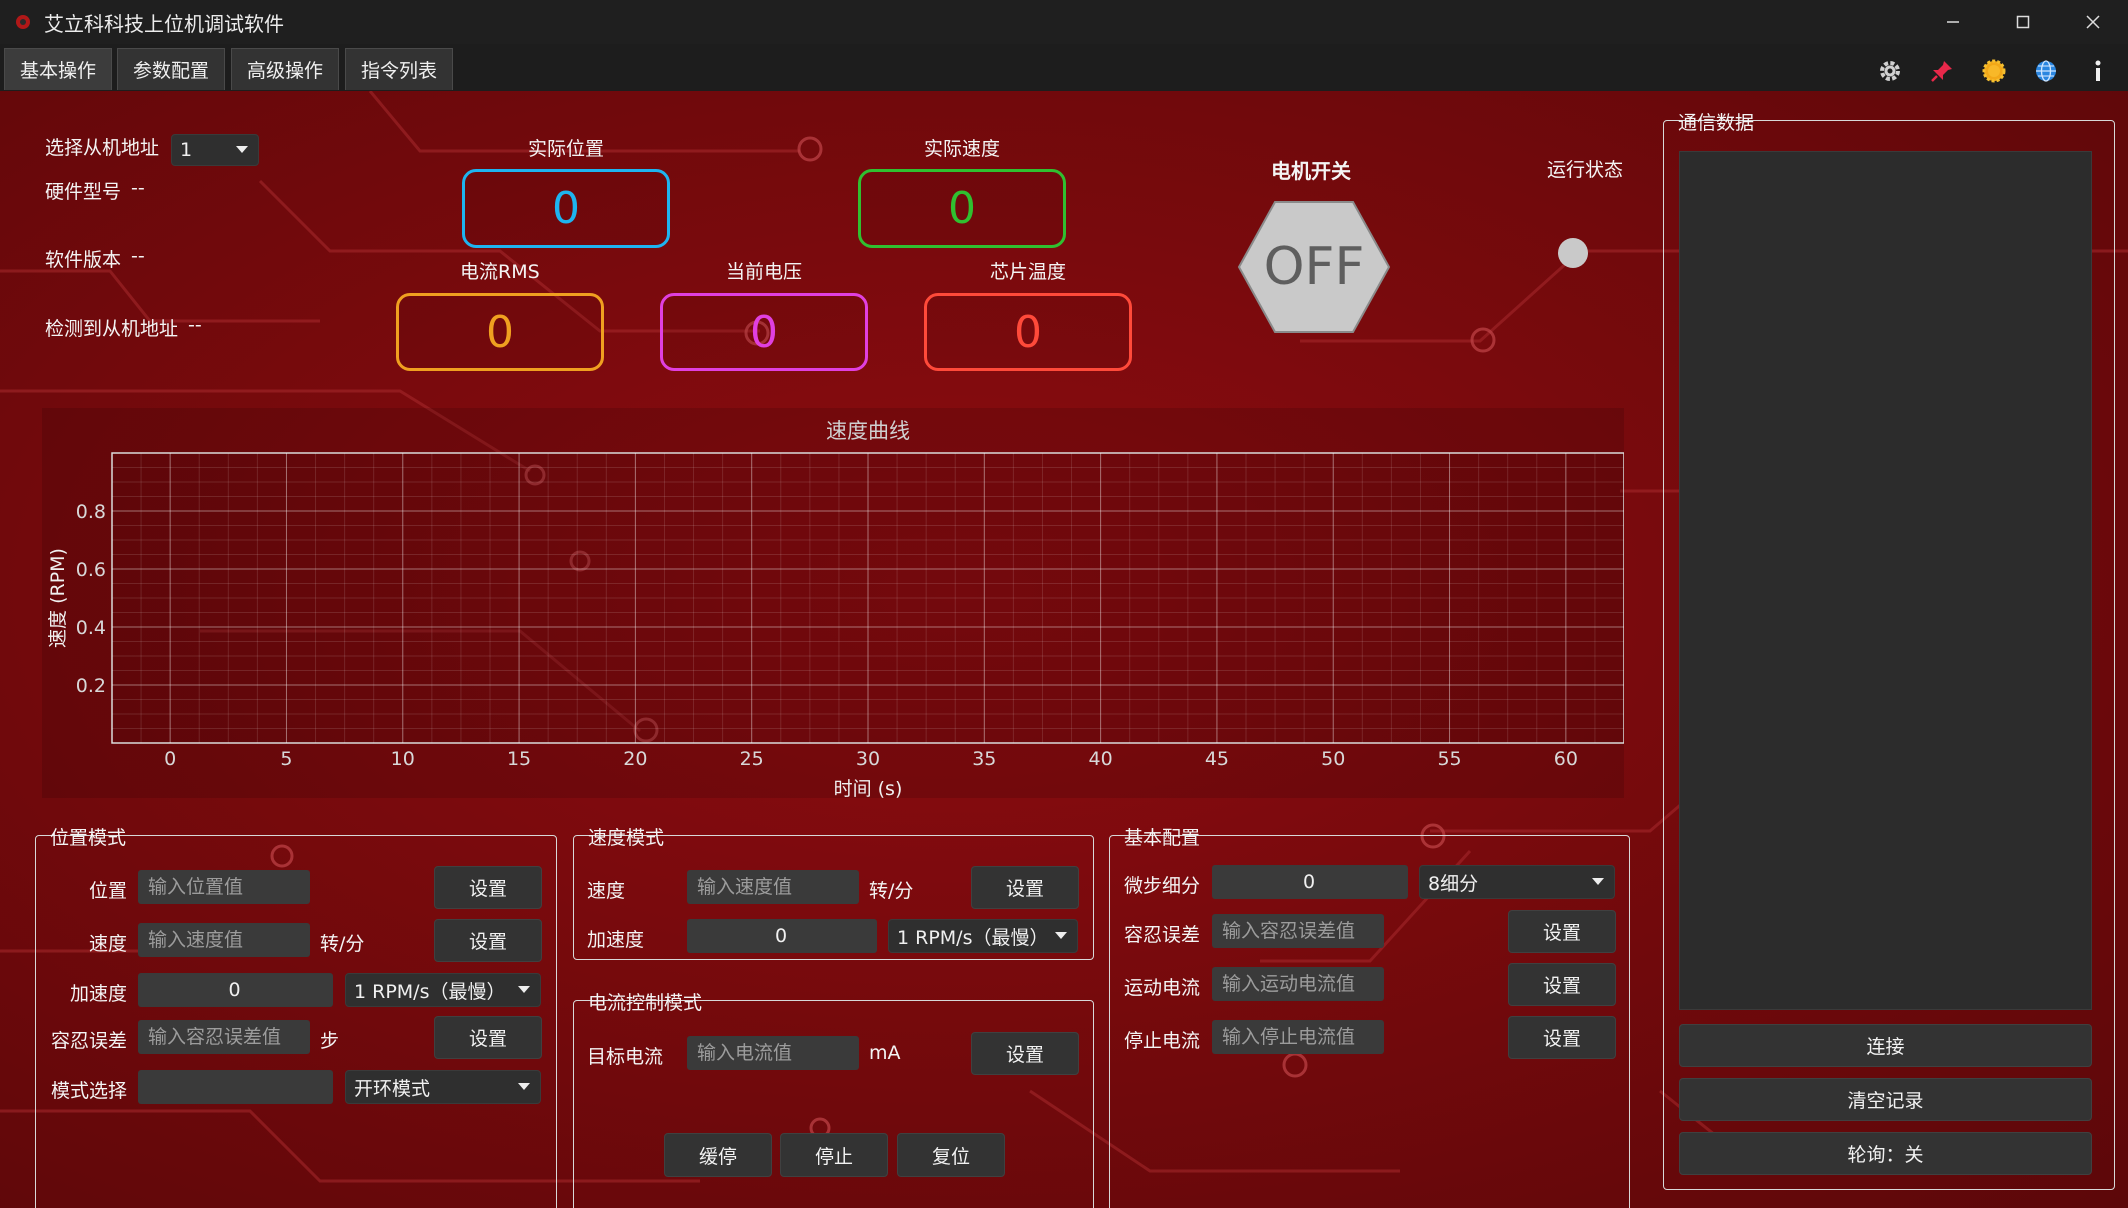 This screenshot has height=1208, width=2128. What do you see at coordinates (1028, 332) in the screenshot?
I see `chip-temp-display: 0` at bounding box center [1028, 332].